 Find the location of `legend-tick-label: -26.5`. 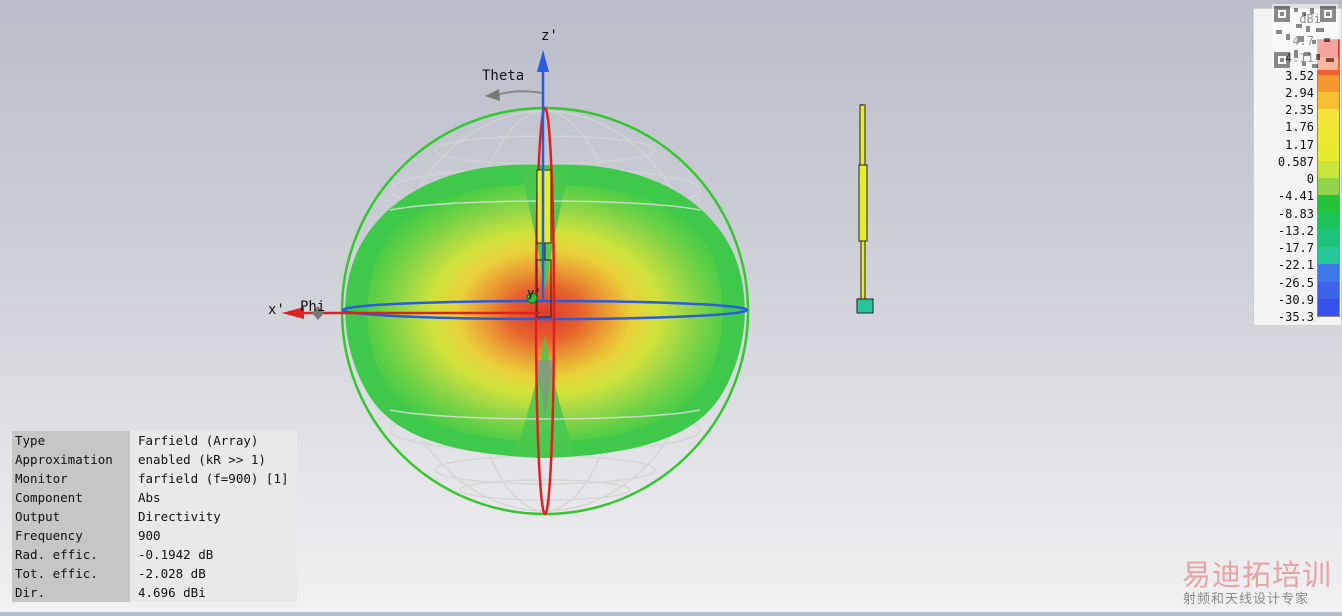

legend-tick-label: -26.5 is located at coordinates (1295, 282).